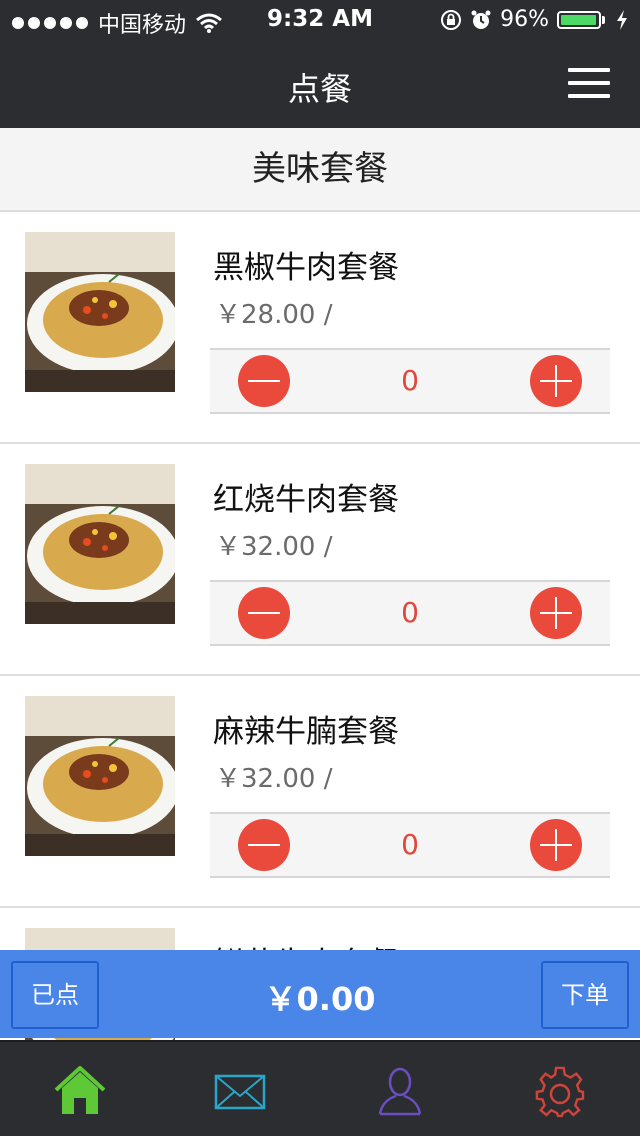  What do you see at coordinates (589, 70) in the screenshot?
I see `hamburger-icon` at bounding box center [589, 70].